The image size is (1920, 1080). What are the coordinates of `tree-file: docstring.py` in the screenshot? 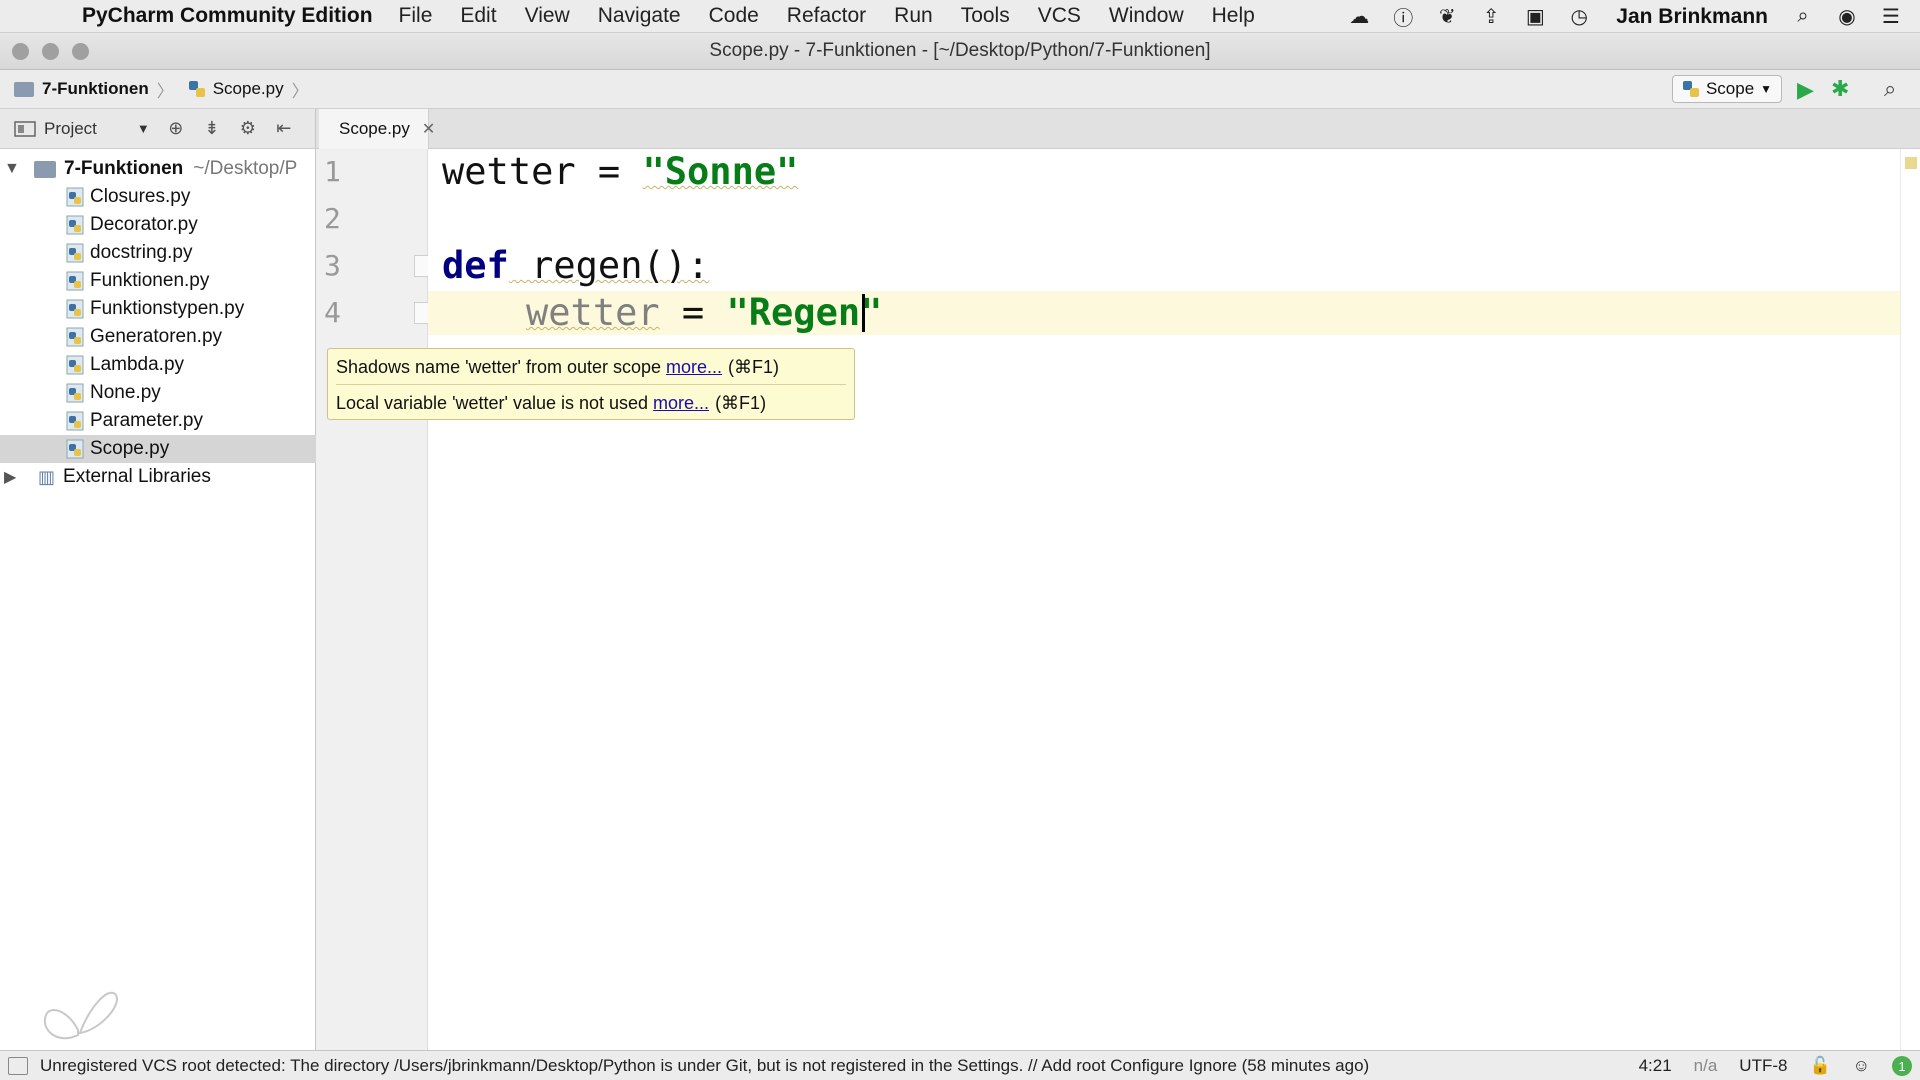 It's located at (158, 253).